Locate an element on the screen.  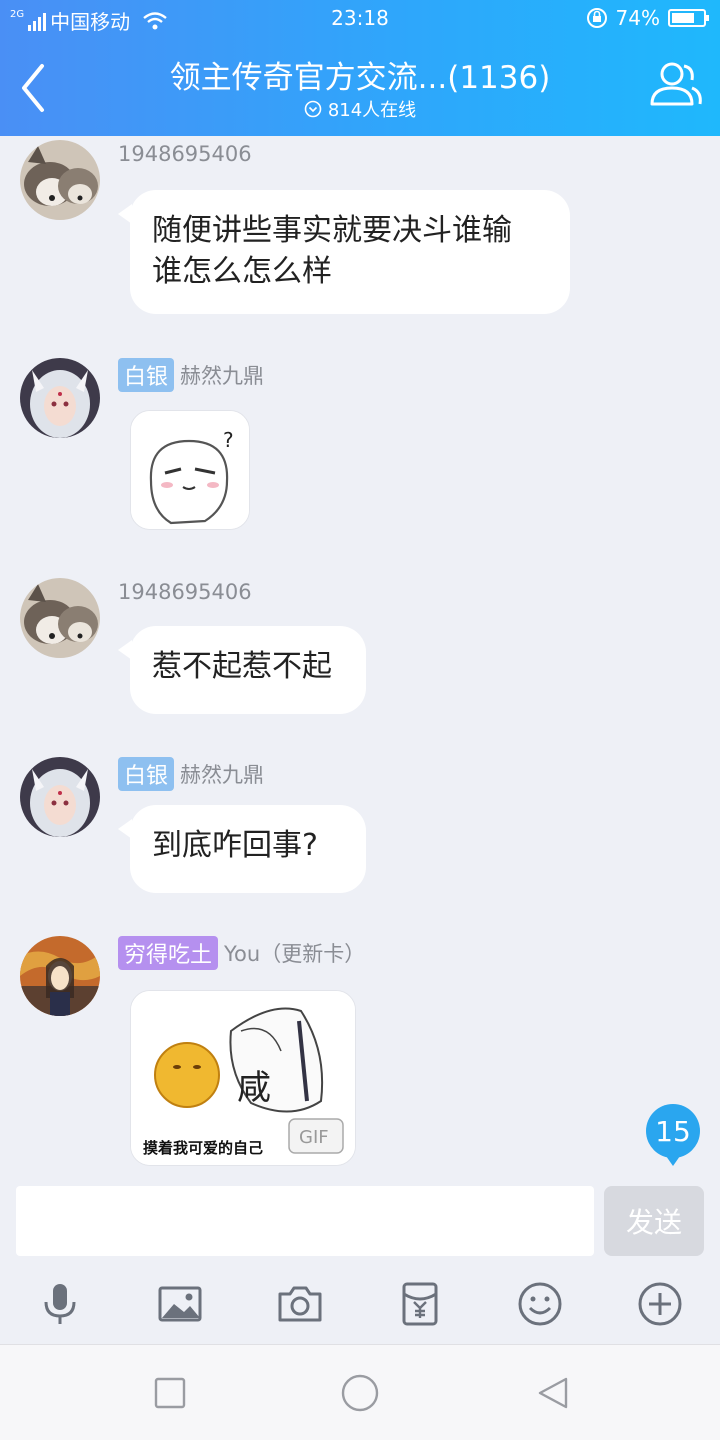
sticker-question-mark: ? is located at coordinates (228, 440).